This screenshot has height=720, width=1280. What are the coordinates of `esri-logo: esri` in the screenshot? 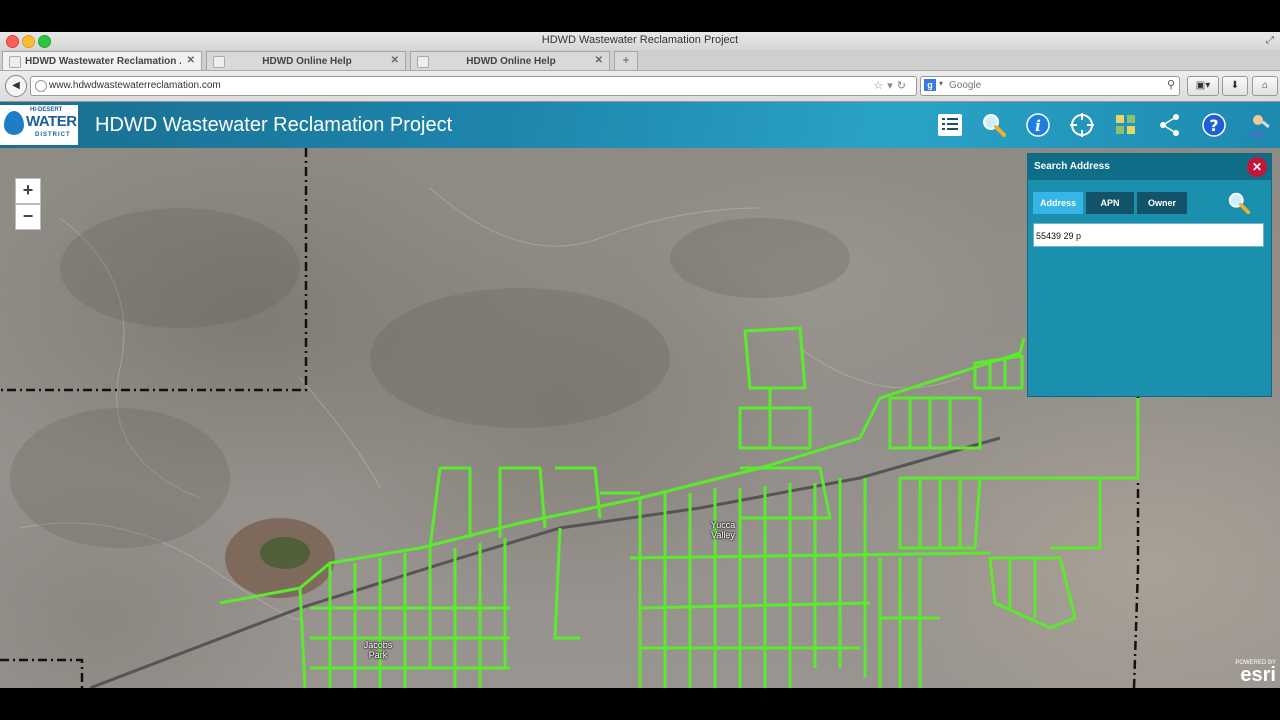 It's located at (1258, 675).